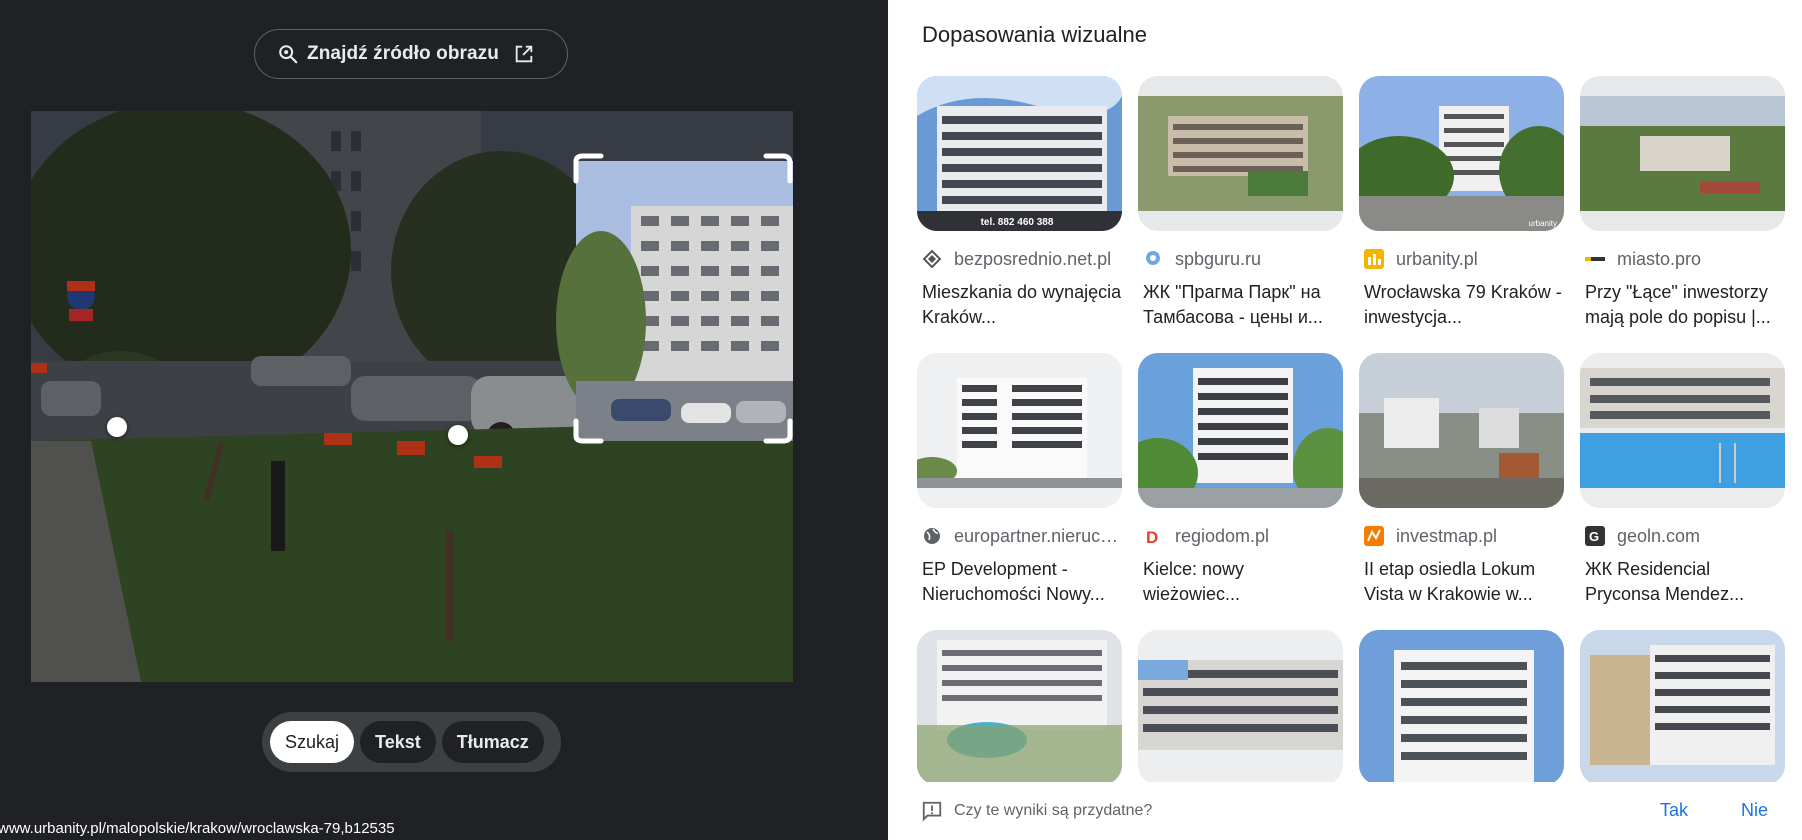 This screenshot has width=1802, height=840. Describe the element at coordinates (1374, 536) in the screenshot. I see `map-favicon-icon` at that location.